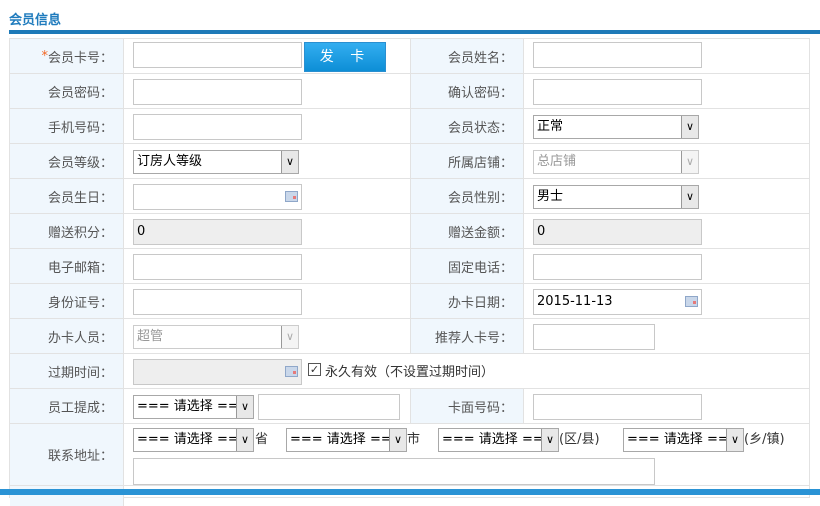 Image resolution: width=820 pixels, height=506 pixels. Describe the element at coordinates (467, 336) in the screenshot. I see `referrer-label: 推荐人卡号：` at that location.